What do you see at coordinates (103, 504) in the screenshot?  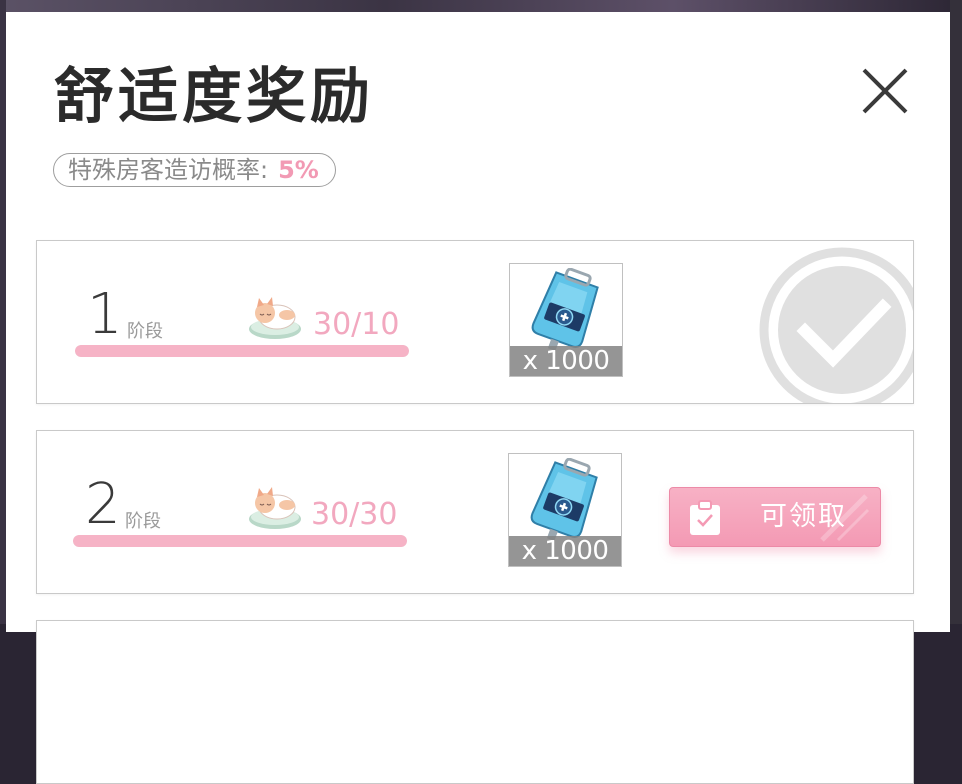 I see `stage-number: 2` at bounding box center [103, 504].